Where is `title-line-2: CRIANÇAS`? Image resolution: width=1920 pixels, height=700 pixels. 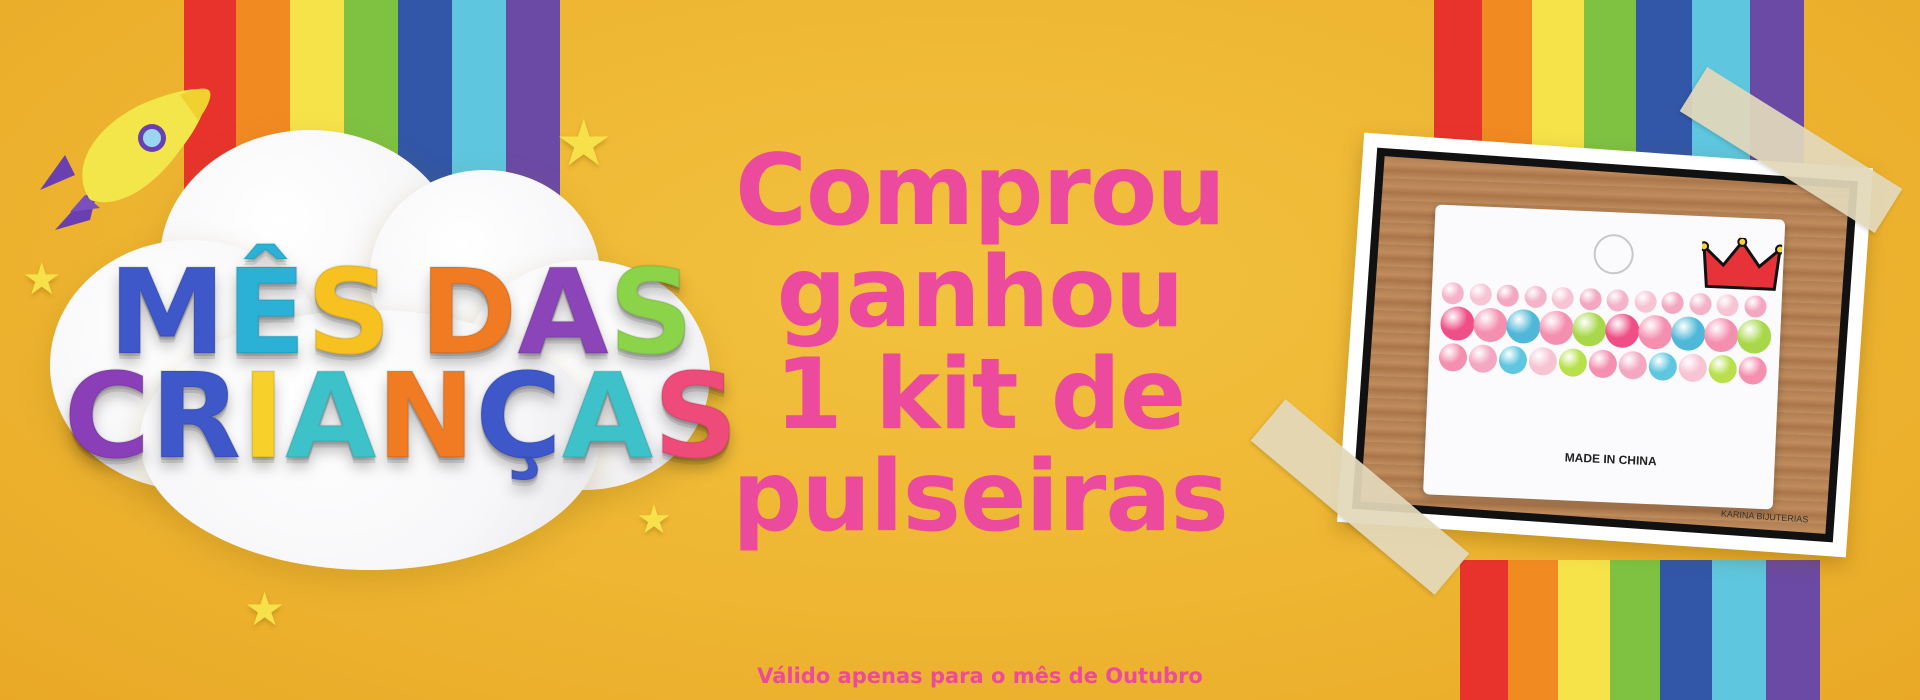
title-line-2: CRIANÇAS is located at coordinates (400, 416).